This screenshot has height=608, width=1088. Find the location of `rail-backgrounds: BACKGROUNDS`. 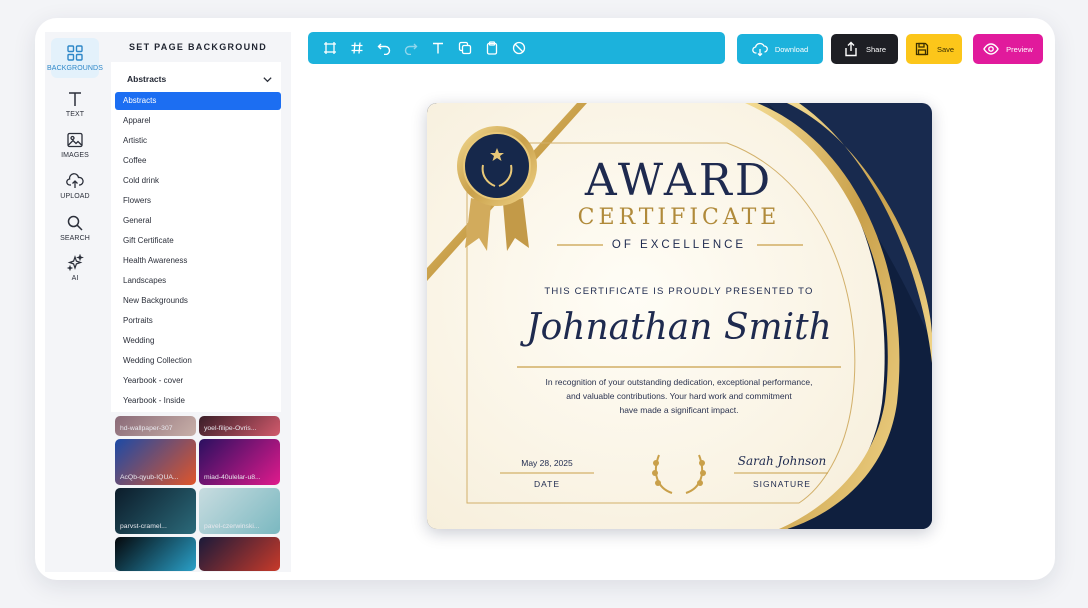

rail-backgrounds: BACKGROUNDS is located at coordinates (75, 58).